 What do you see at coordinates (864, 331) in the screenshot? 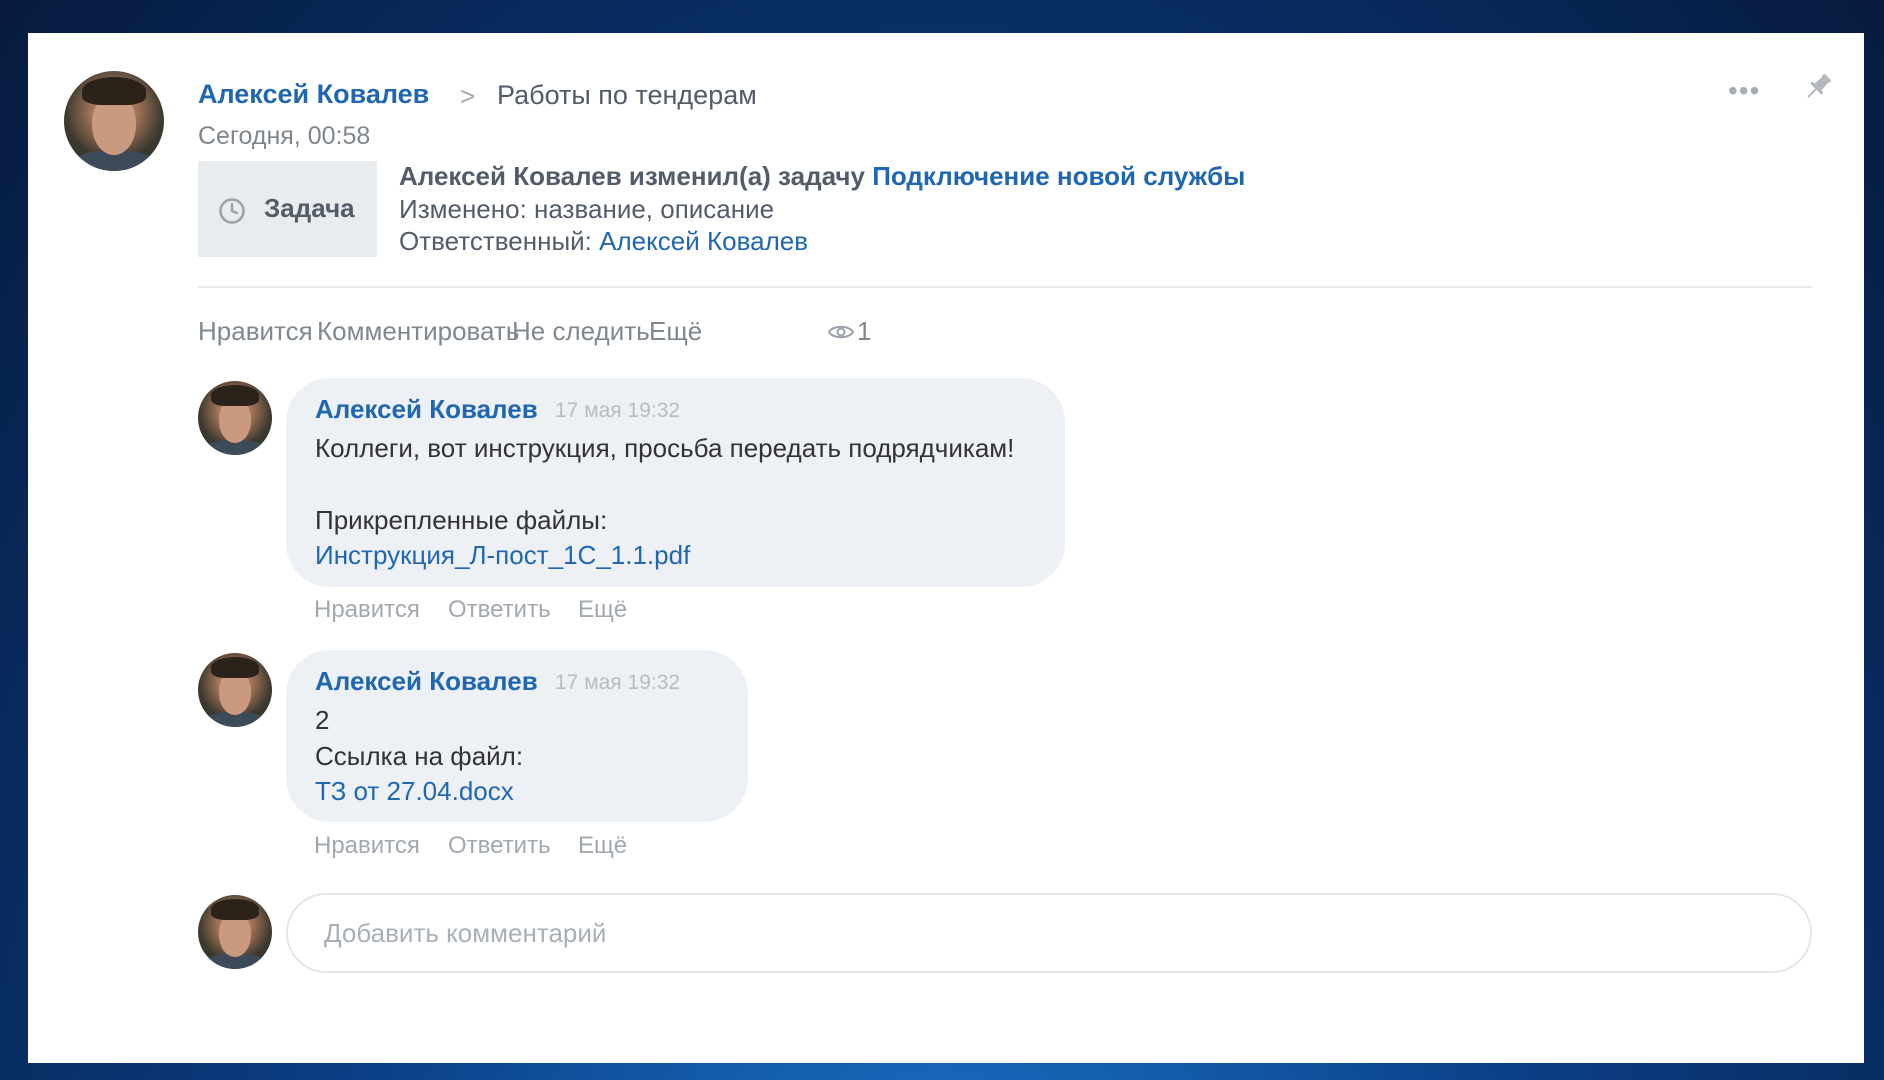
I see `views-count: 1` at bounding box center [864, 331].